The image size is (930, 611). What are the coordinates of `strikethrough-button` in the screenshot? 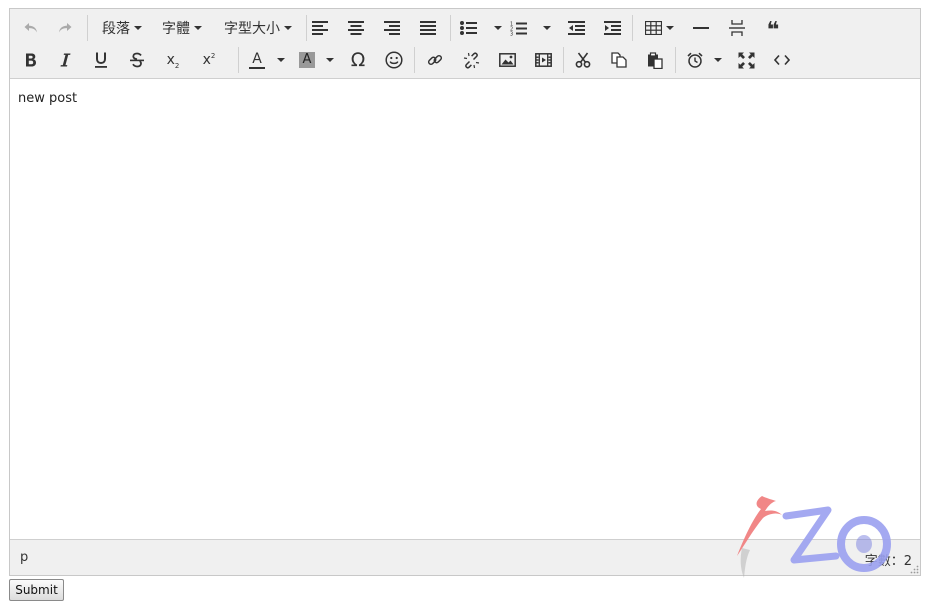 It's located at (137, 60).